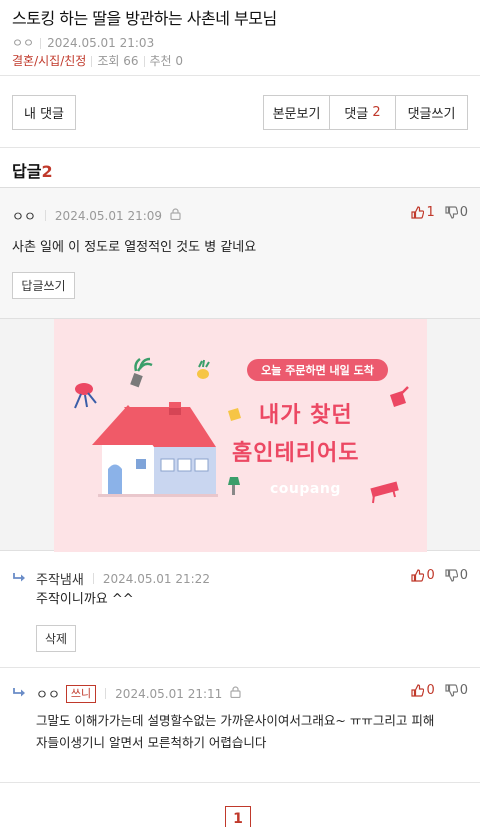 Image resolution: width=480 pixels, height=827 pixels. Describe the element at coordinates (296, 112) in the screenshot. I see `view-post-button: 본문보기` at that location.